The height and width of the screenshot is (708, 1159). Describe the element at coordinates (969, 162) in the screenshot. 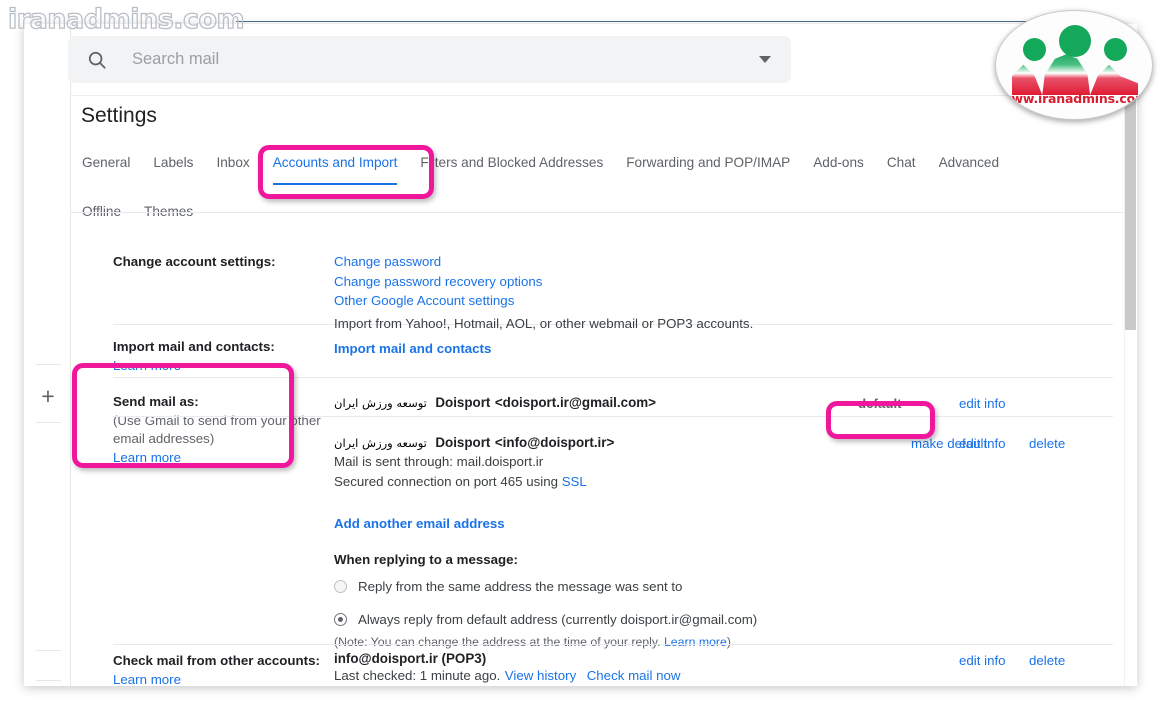

I see `tab-label: Advanced` at that location.